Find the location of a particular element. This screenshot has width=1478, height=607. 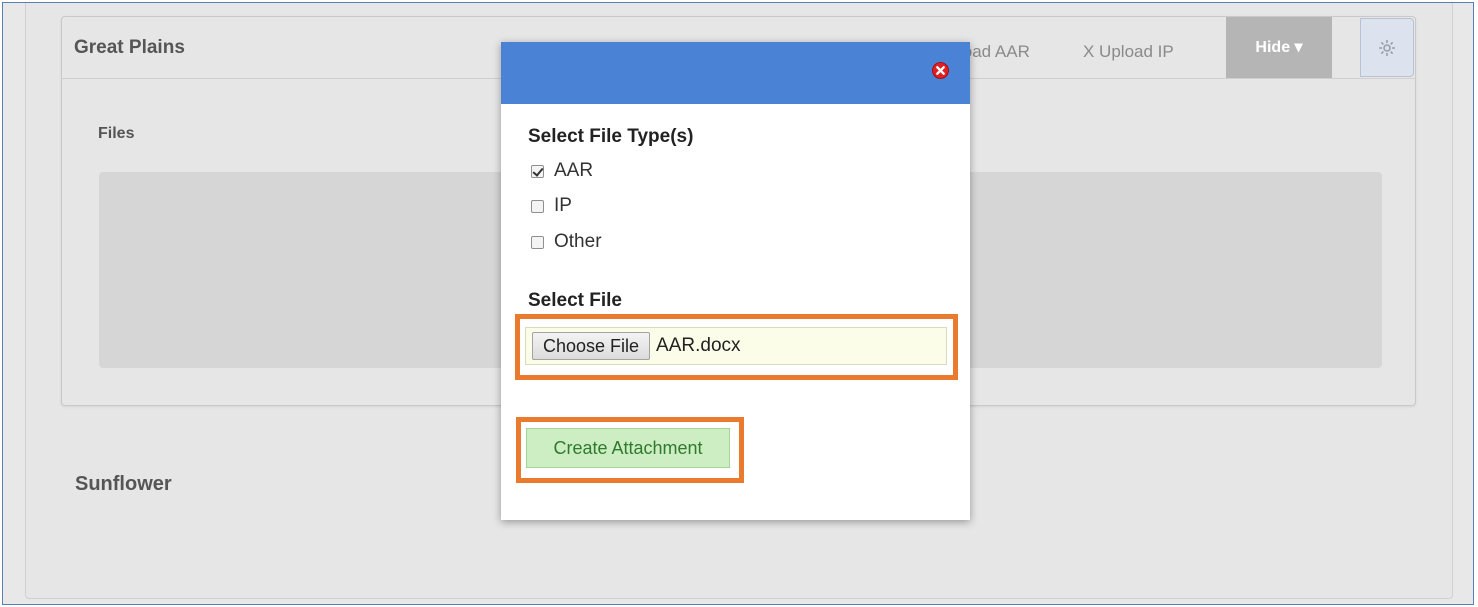

settings-button is located at coordinates (1387, 47).